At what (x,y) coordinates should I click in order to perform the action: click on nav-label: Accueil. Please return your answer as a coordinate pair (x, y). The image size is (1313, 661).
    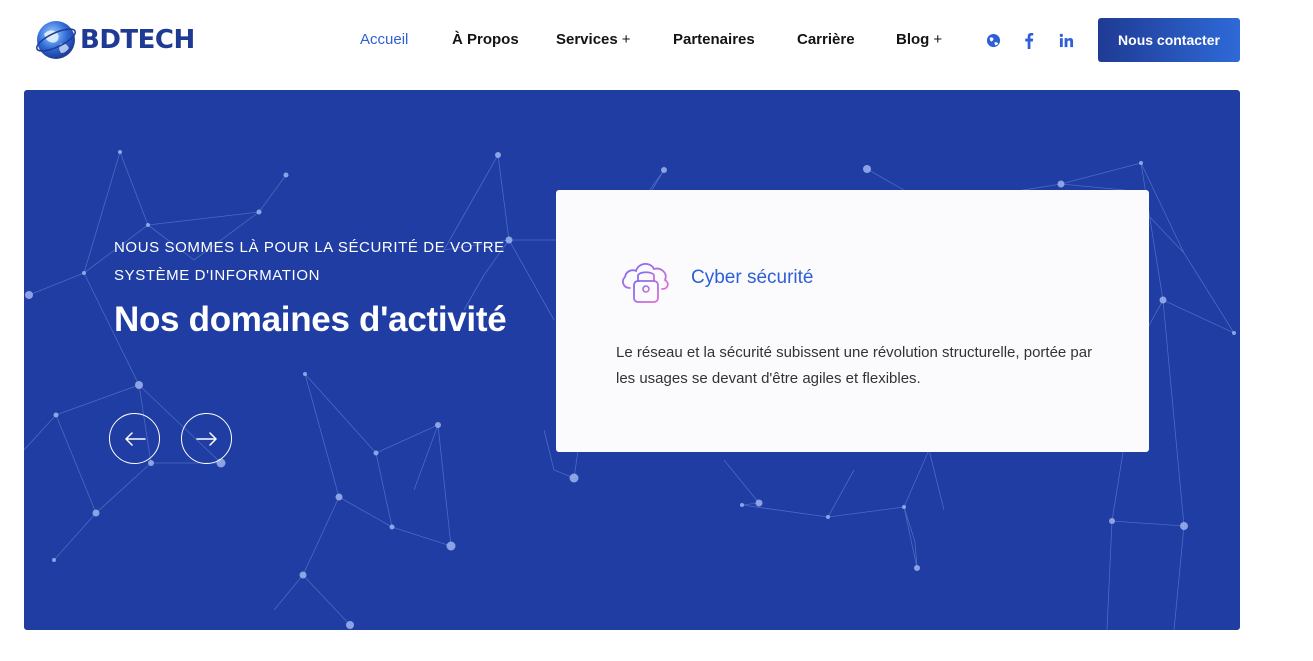
    Looking at the image, I should click on (384, 39).